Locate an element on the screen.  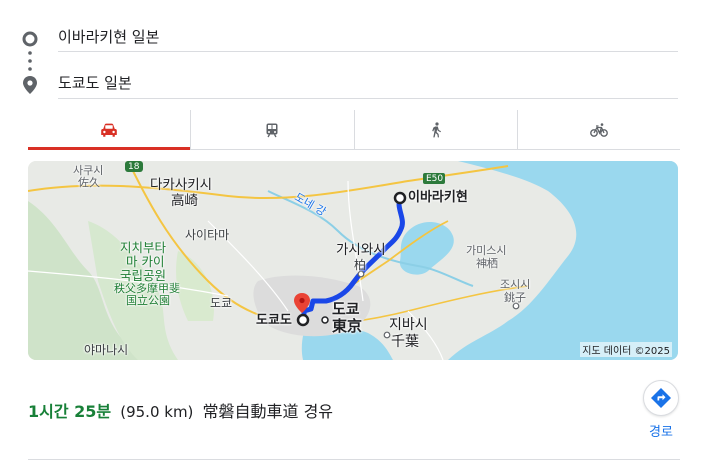
map-label-tokyo-ko: 도쿄 is located at coordinates (346, 309).